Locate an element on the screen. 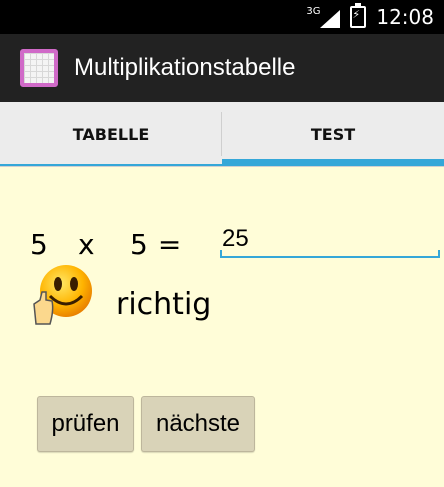 Image resolution: width=444 pixels, height=487 pixels. tab-tabelle-label: TABELLE is located at coordinates (111, 134).